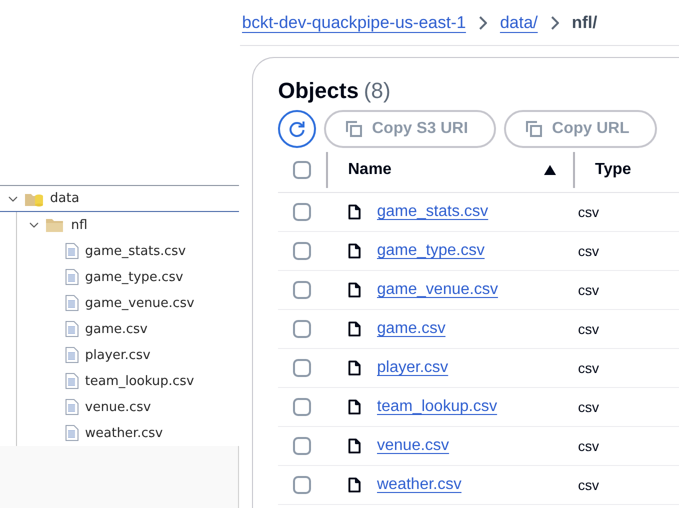 This screenshot has width=679, height=508. Describe the element at coordinates (120, 303) in the screenshot. I see `tree-item: game_venue.csv` at that location.